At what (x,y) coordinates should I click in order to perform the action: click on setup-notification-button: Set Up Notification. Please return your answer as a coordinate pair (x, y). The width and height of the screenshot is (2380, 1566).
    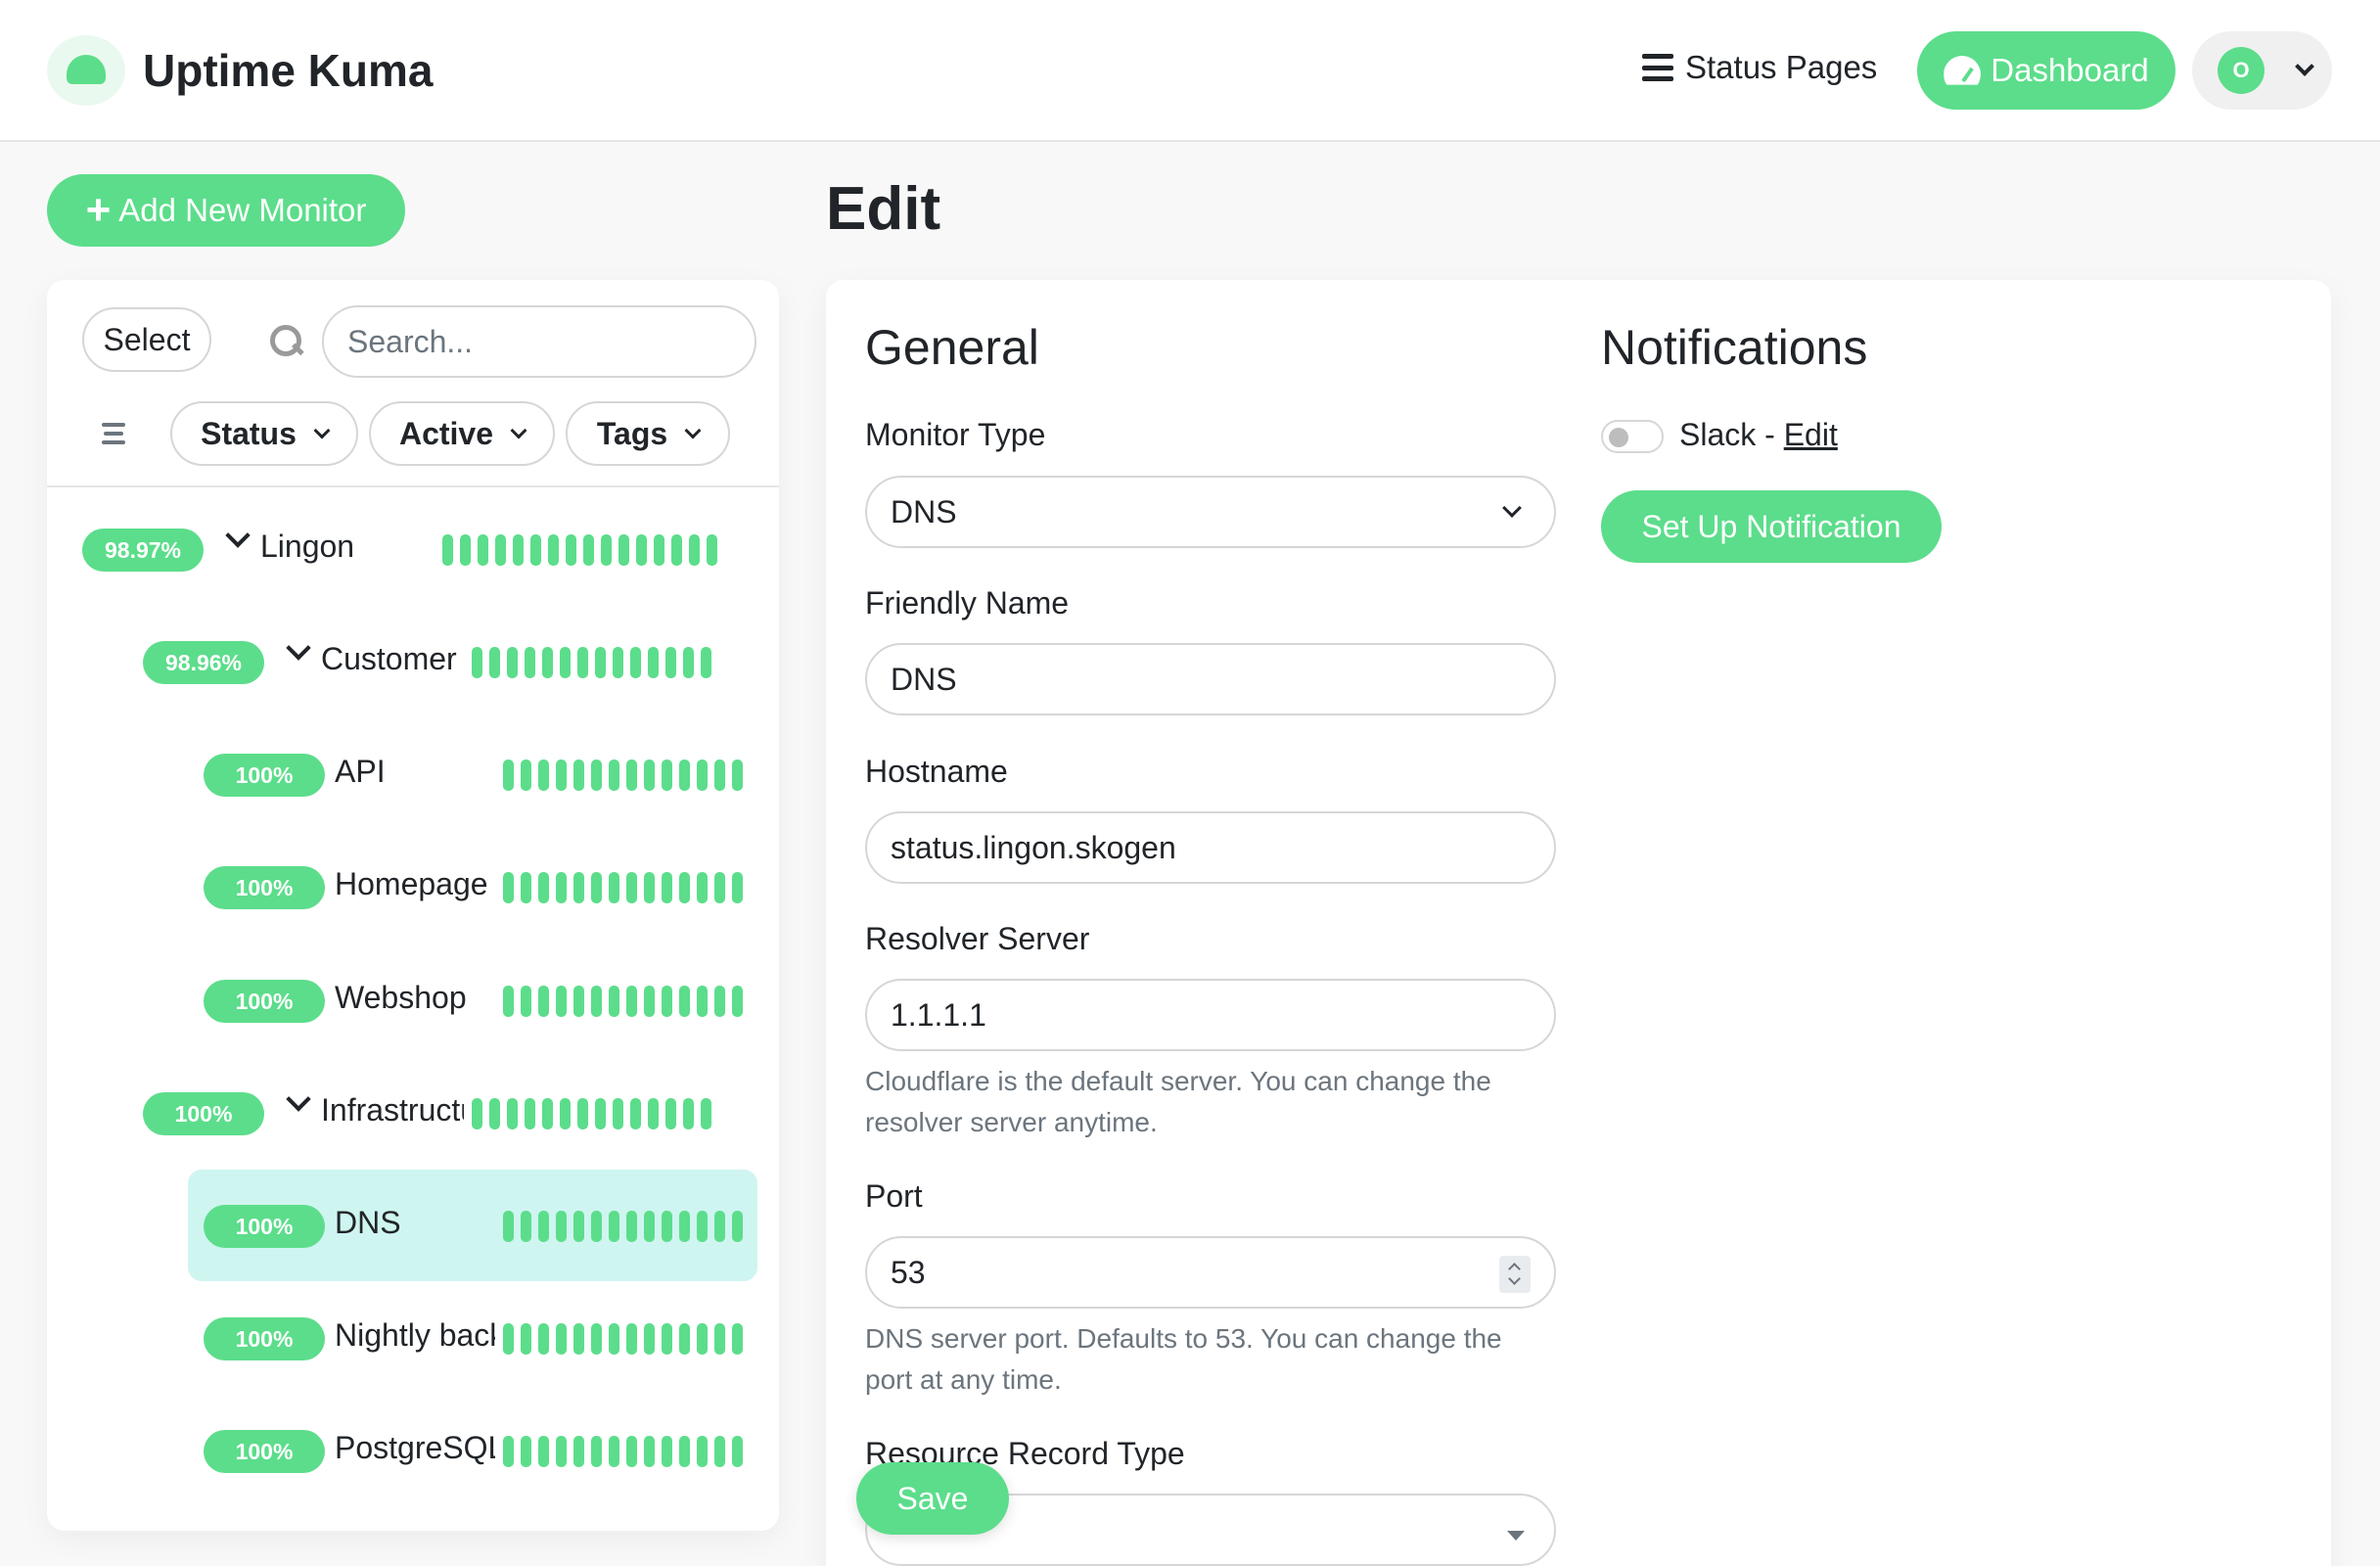
    Looking at the image, I should click on (1771, 526).